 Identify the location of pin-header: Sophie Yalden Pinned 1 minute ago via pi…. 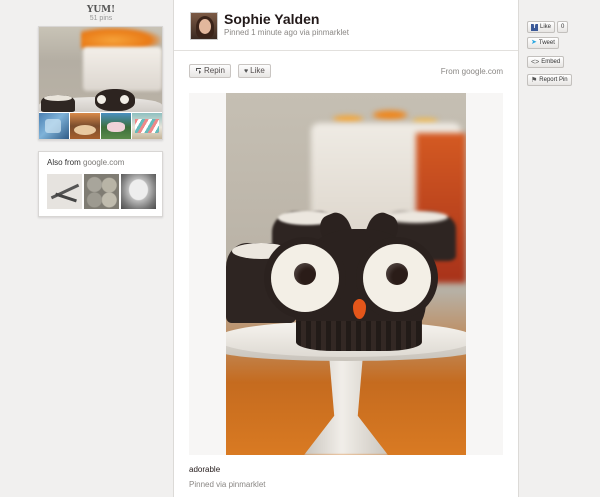
(346, 25).